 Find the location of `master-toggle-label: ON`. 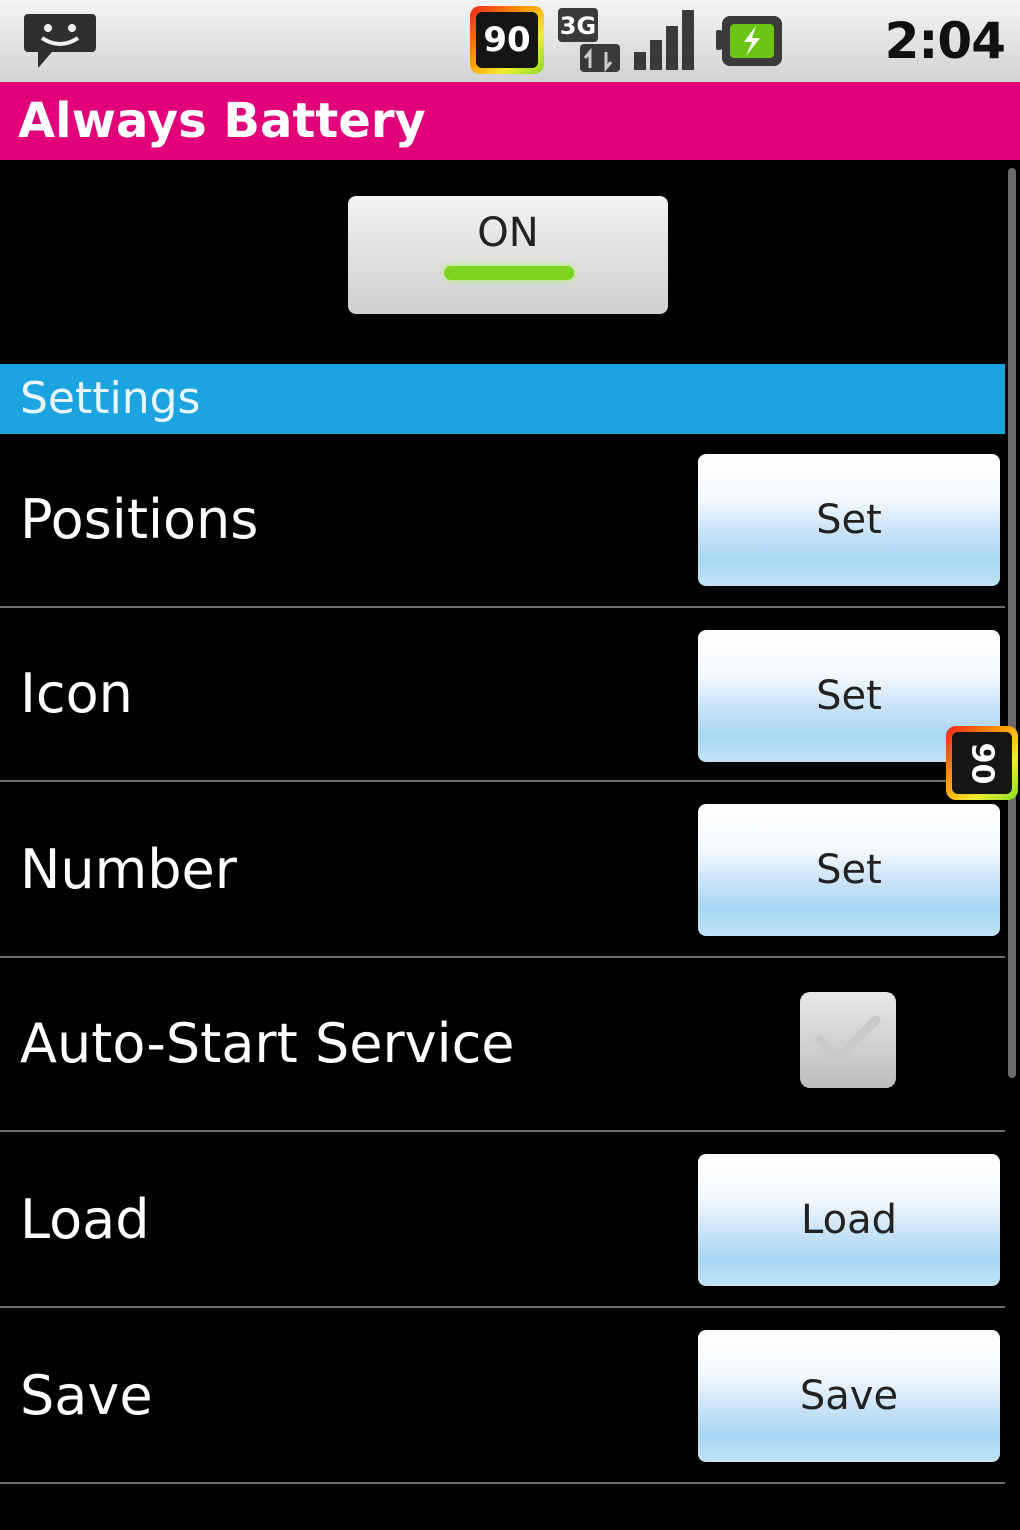

master-toggle-label: ON is located at coordinates (508, 233).